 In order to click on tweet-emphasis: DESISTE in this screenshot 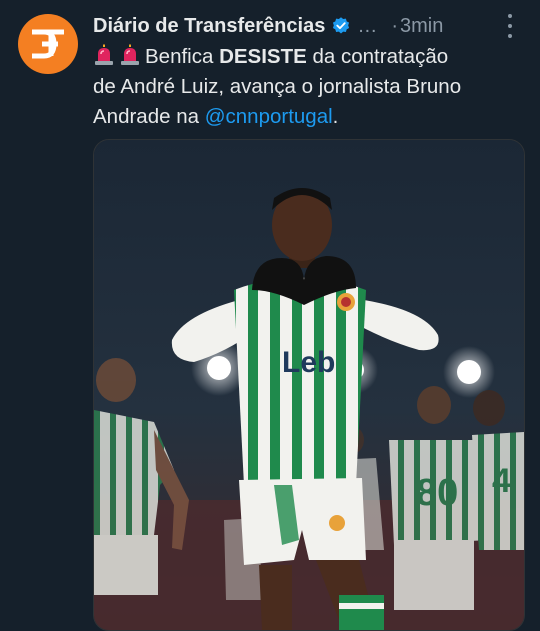, I will do `click(263, 56)`.